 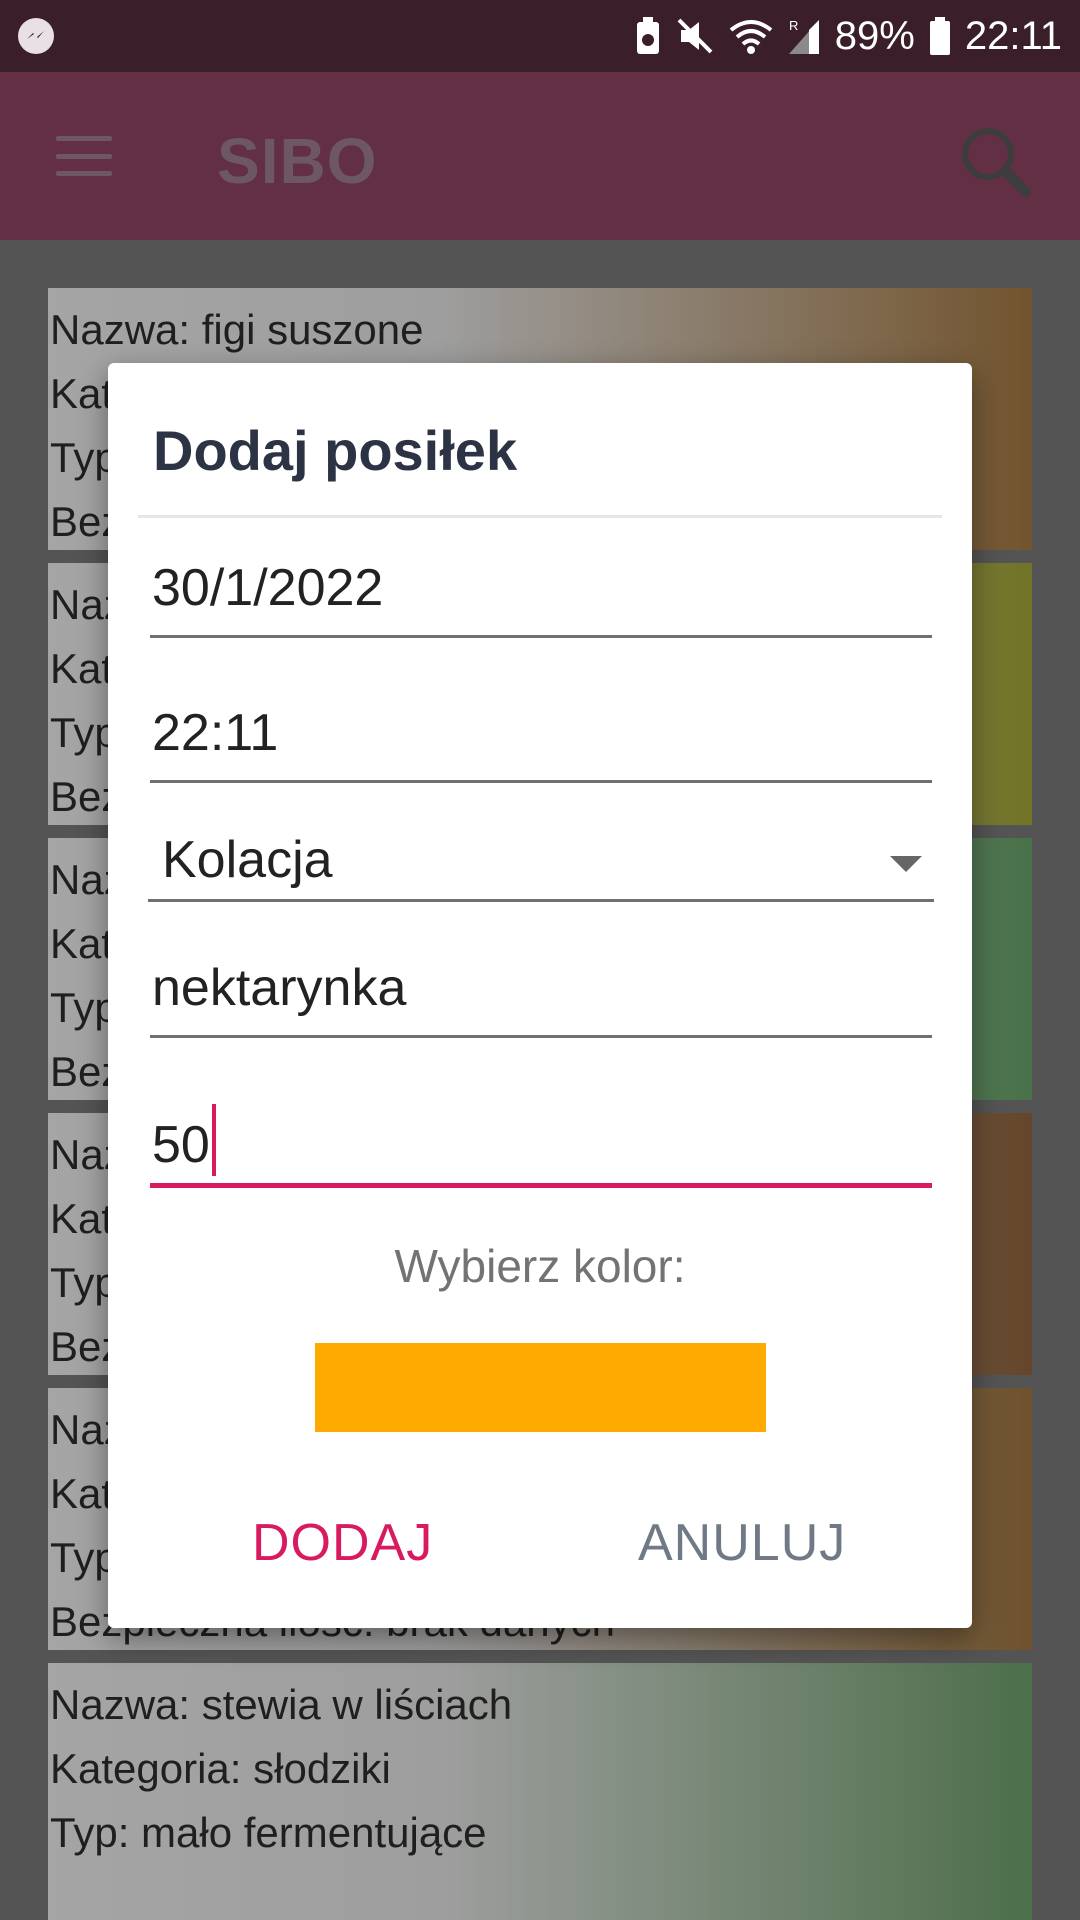 What do you see at coordinates (247, 860) in the screenshot?
I see `meal-type-value: Kolacja` at bounding box center [247, 860].